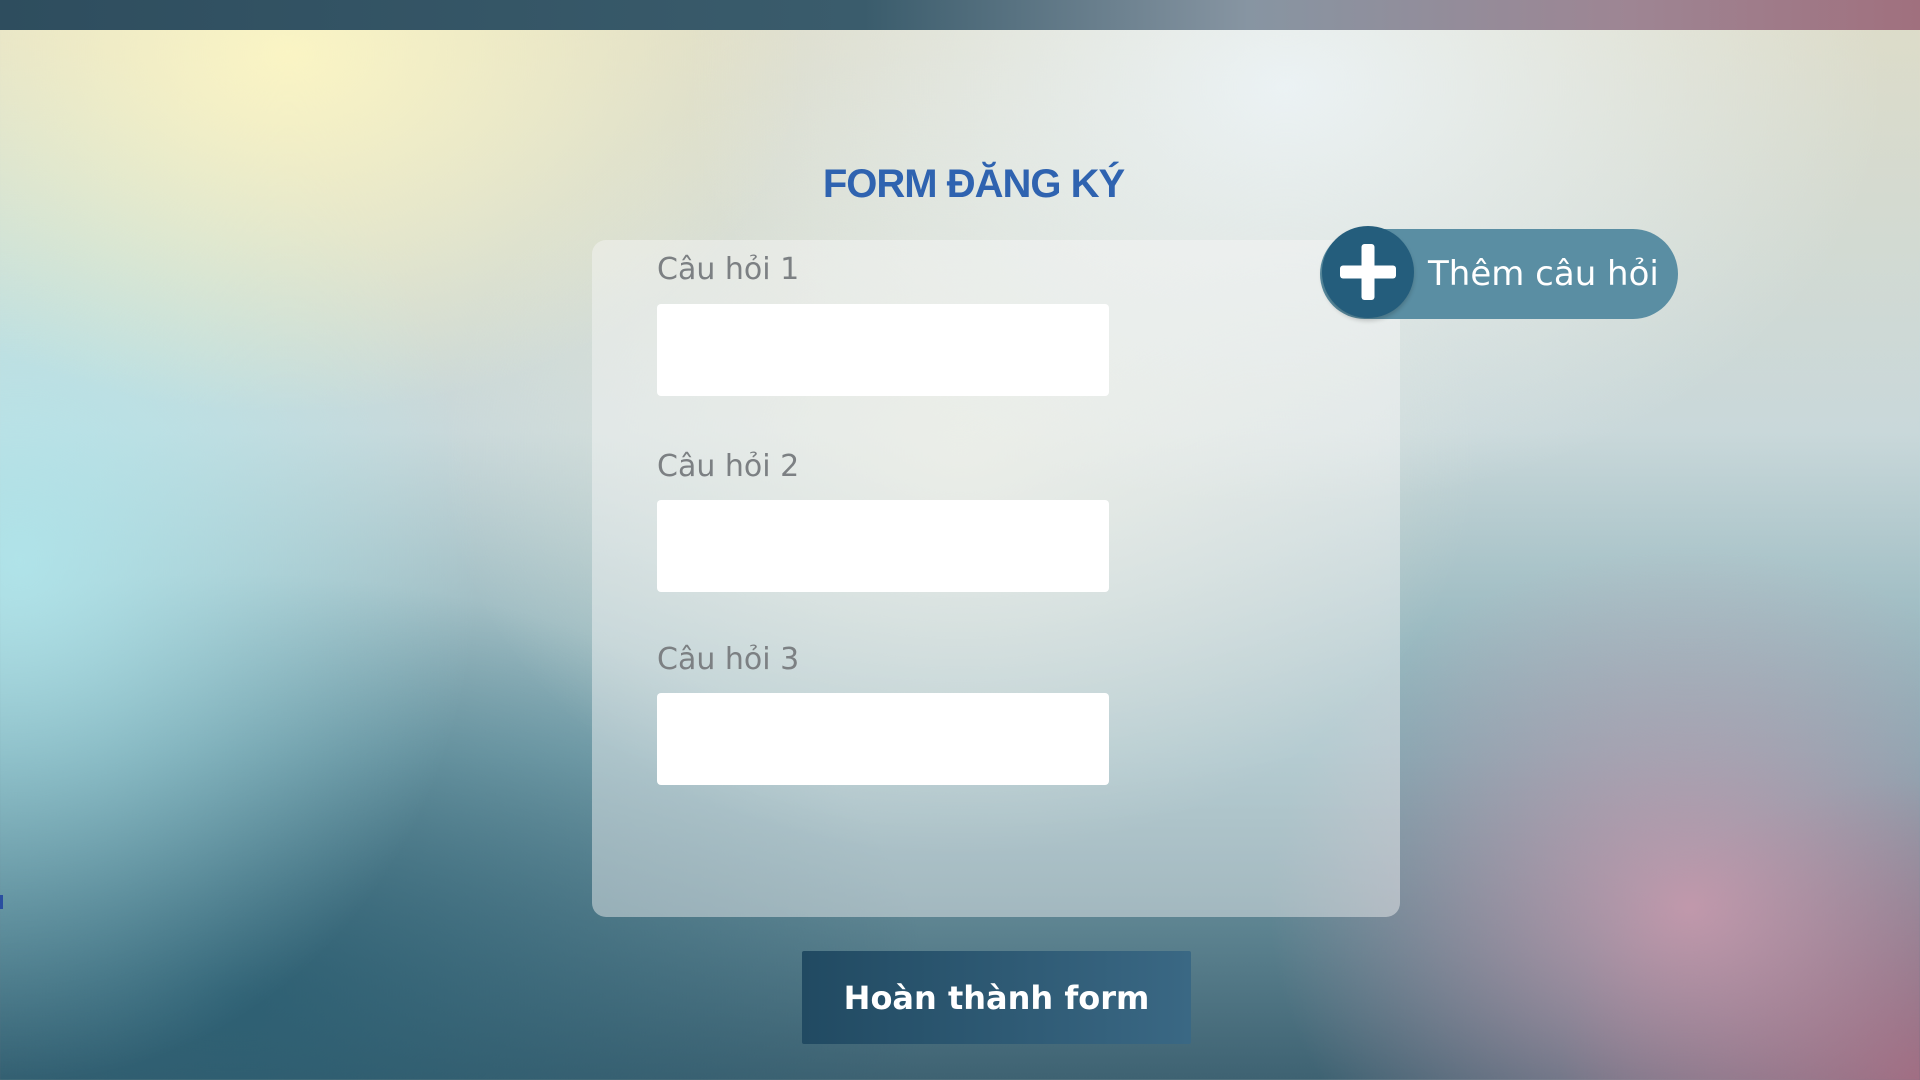 The image size is (1920, 1080). Describe the element at coordinates (883, 546) in the screenshot. I see `question-2-input` at that location.